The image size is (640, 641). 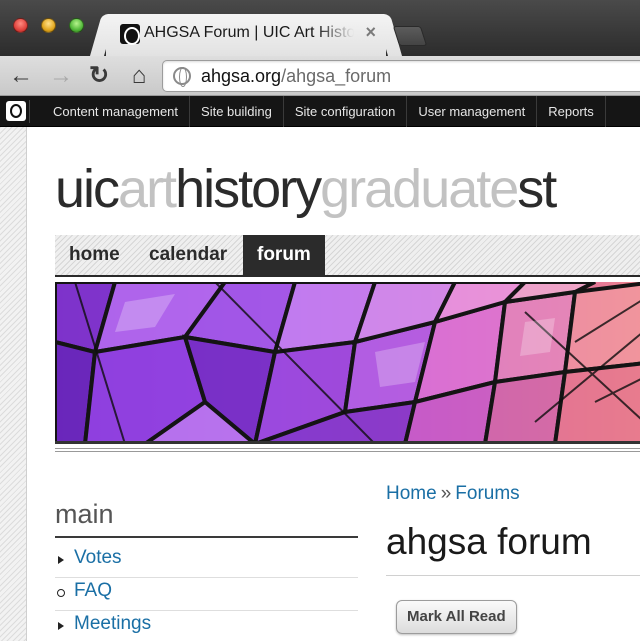 What do you see at coordinates (206, 594) in the screenshot?
I see `sidebar-item-faq: FAQ` at bounding box center [206, 594].